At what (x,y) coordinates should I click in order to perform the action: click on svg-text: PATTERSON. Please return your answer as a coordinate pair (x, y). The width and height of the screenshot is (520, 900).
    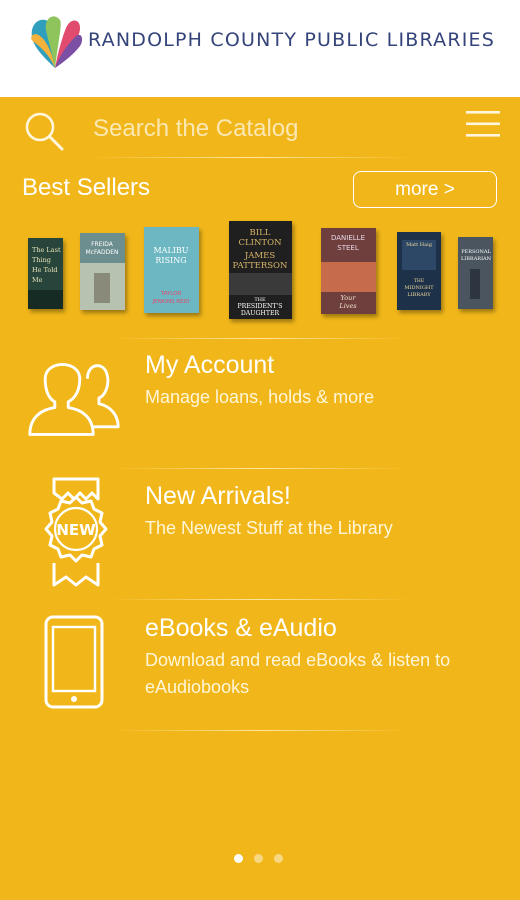
    Looking at the image, I should click on (261, 266).